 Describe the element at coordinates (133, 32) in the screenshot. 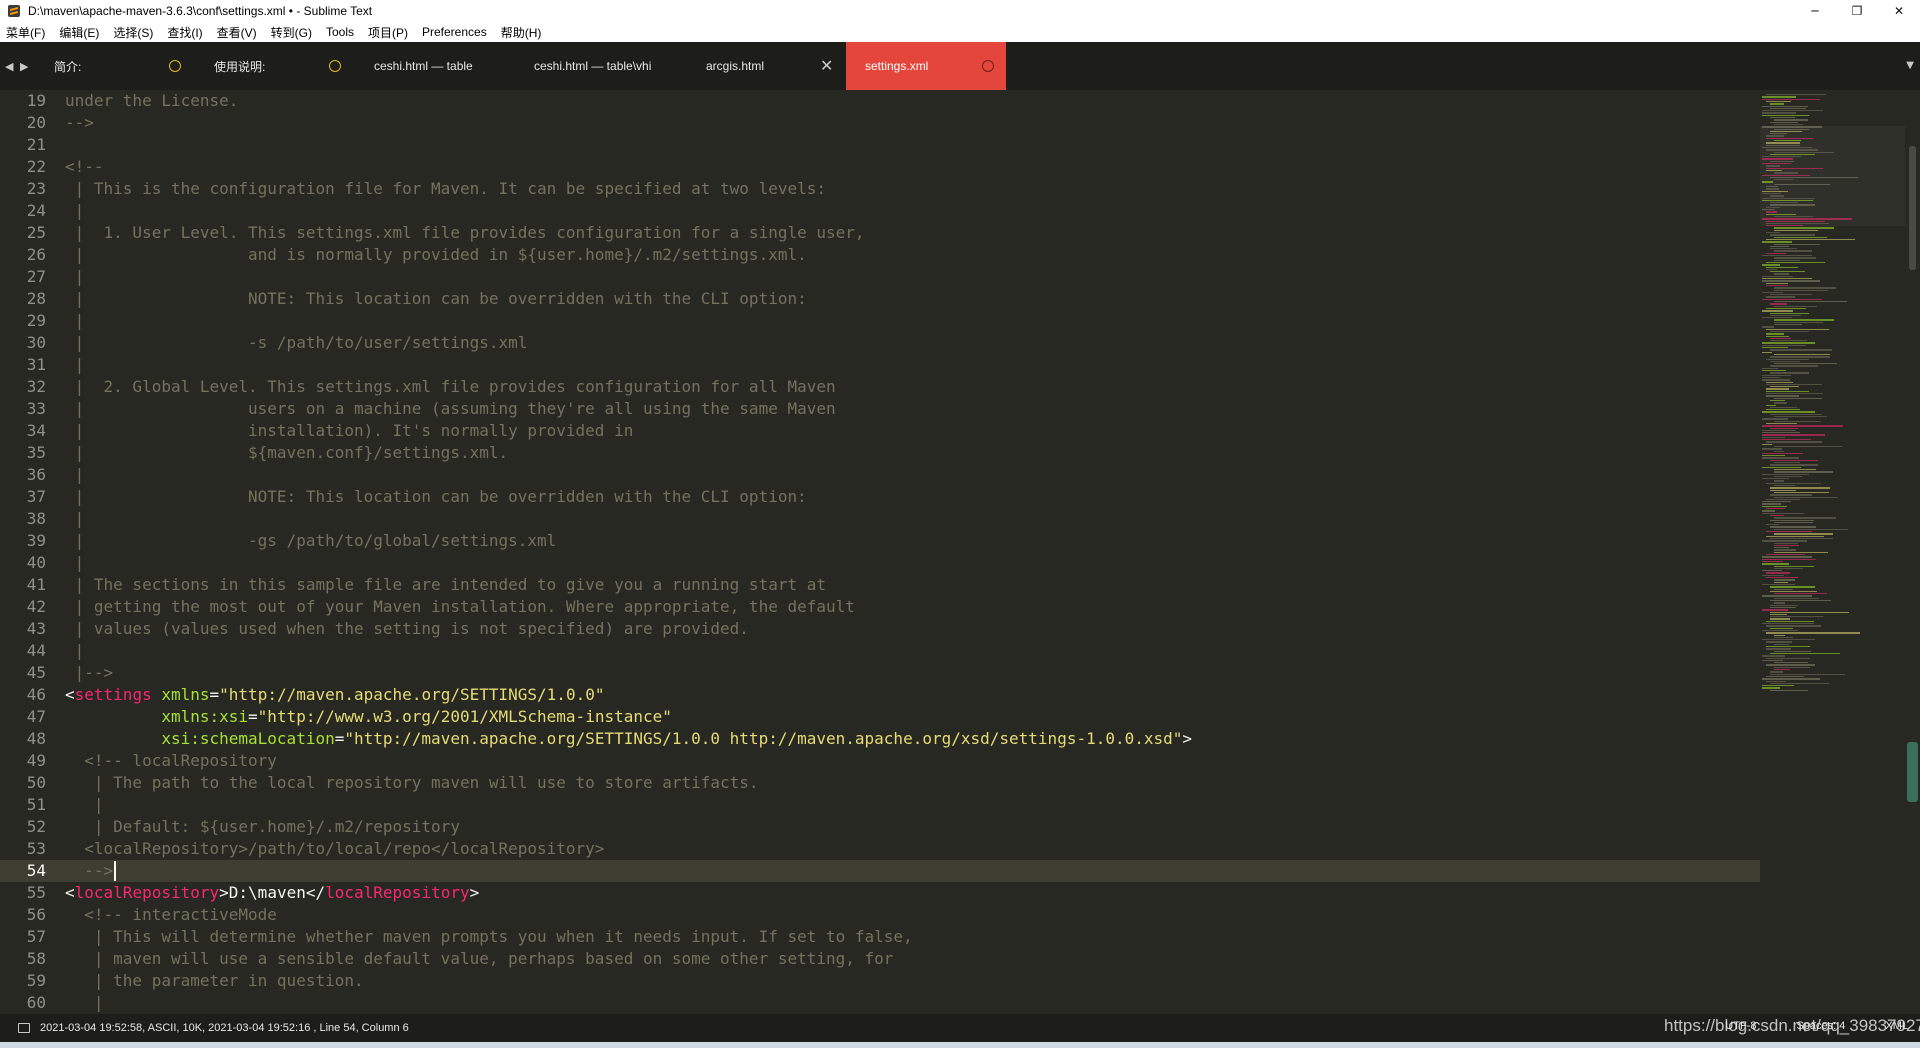

I see `menu-selection: 选择(S)` at that location.